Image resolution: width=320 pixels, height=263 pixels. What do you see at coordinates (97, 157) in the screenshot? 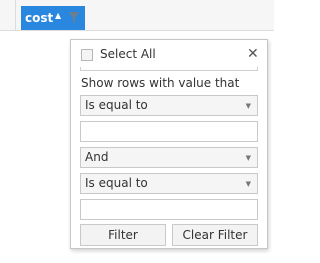
I see `logical-operator-value: And` at bounding box center [97, 157].